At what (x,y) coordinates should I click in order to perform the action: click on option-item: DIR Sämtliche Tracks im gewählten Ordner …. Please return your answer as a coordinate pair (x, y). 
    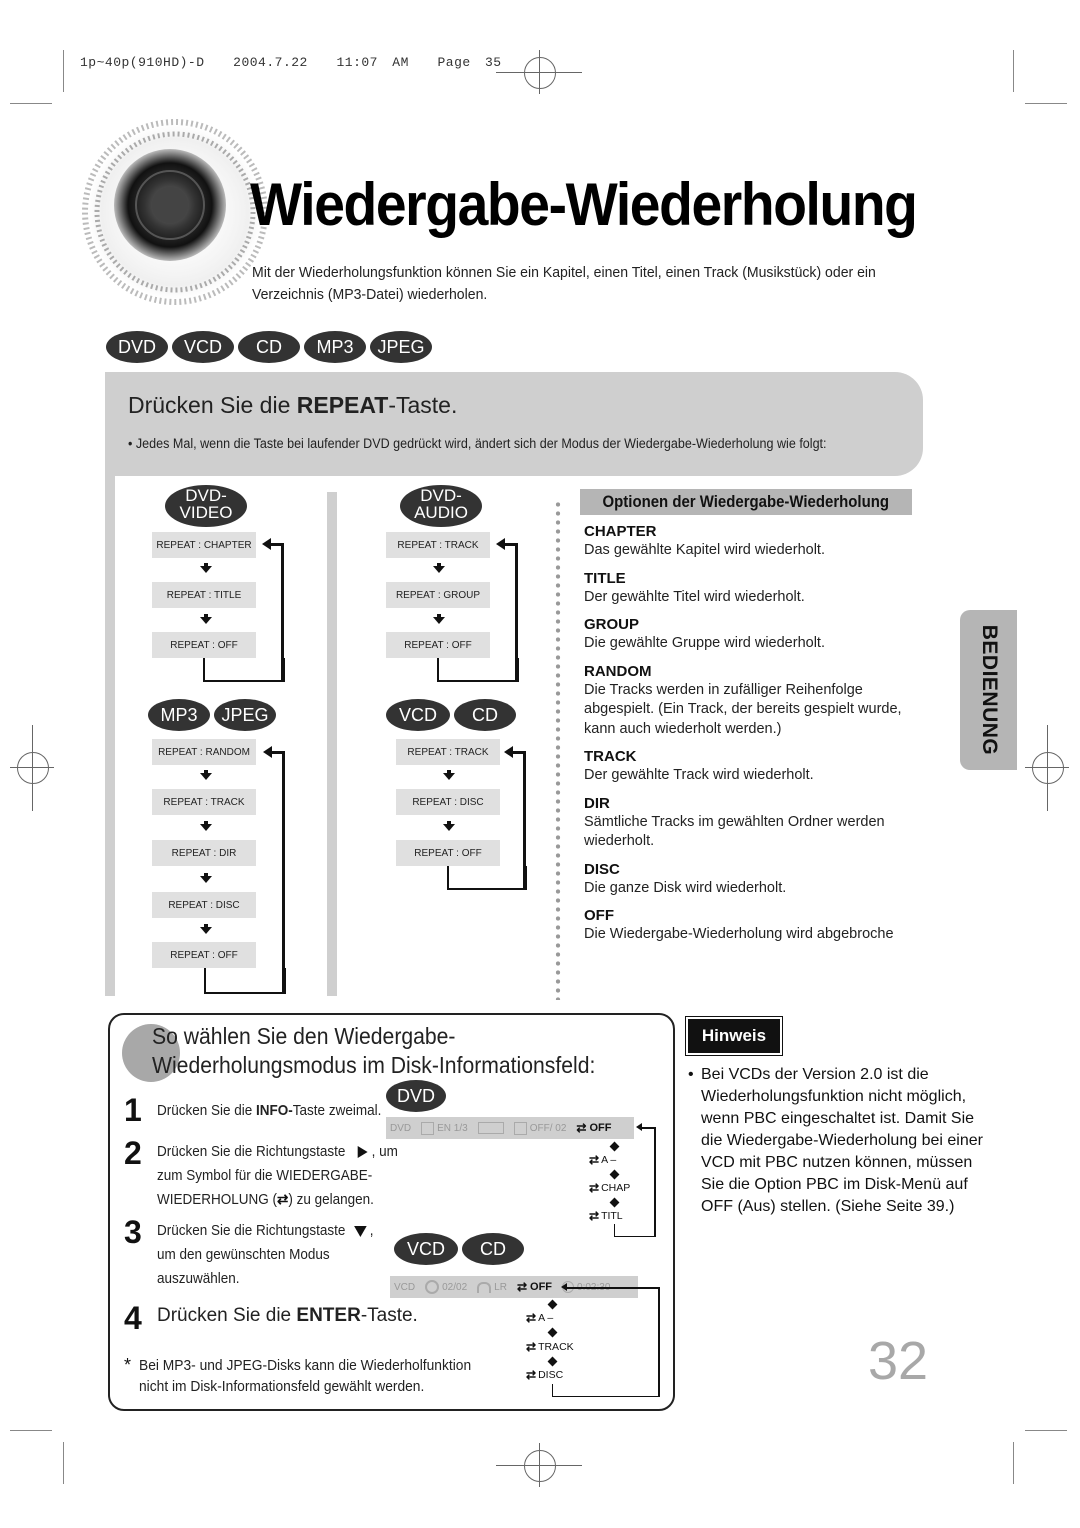
    Looking at the image, I should click on (749, 823).